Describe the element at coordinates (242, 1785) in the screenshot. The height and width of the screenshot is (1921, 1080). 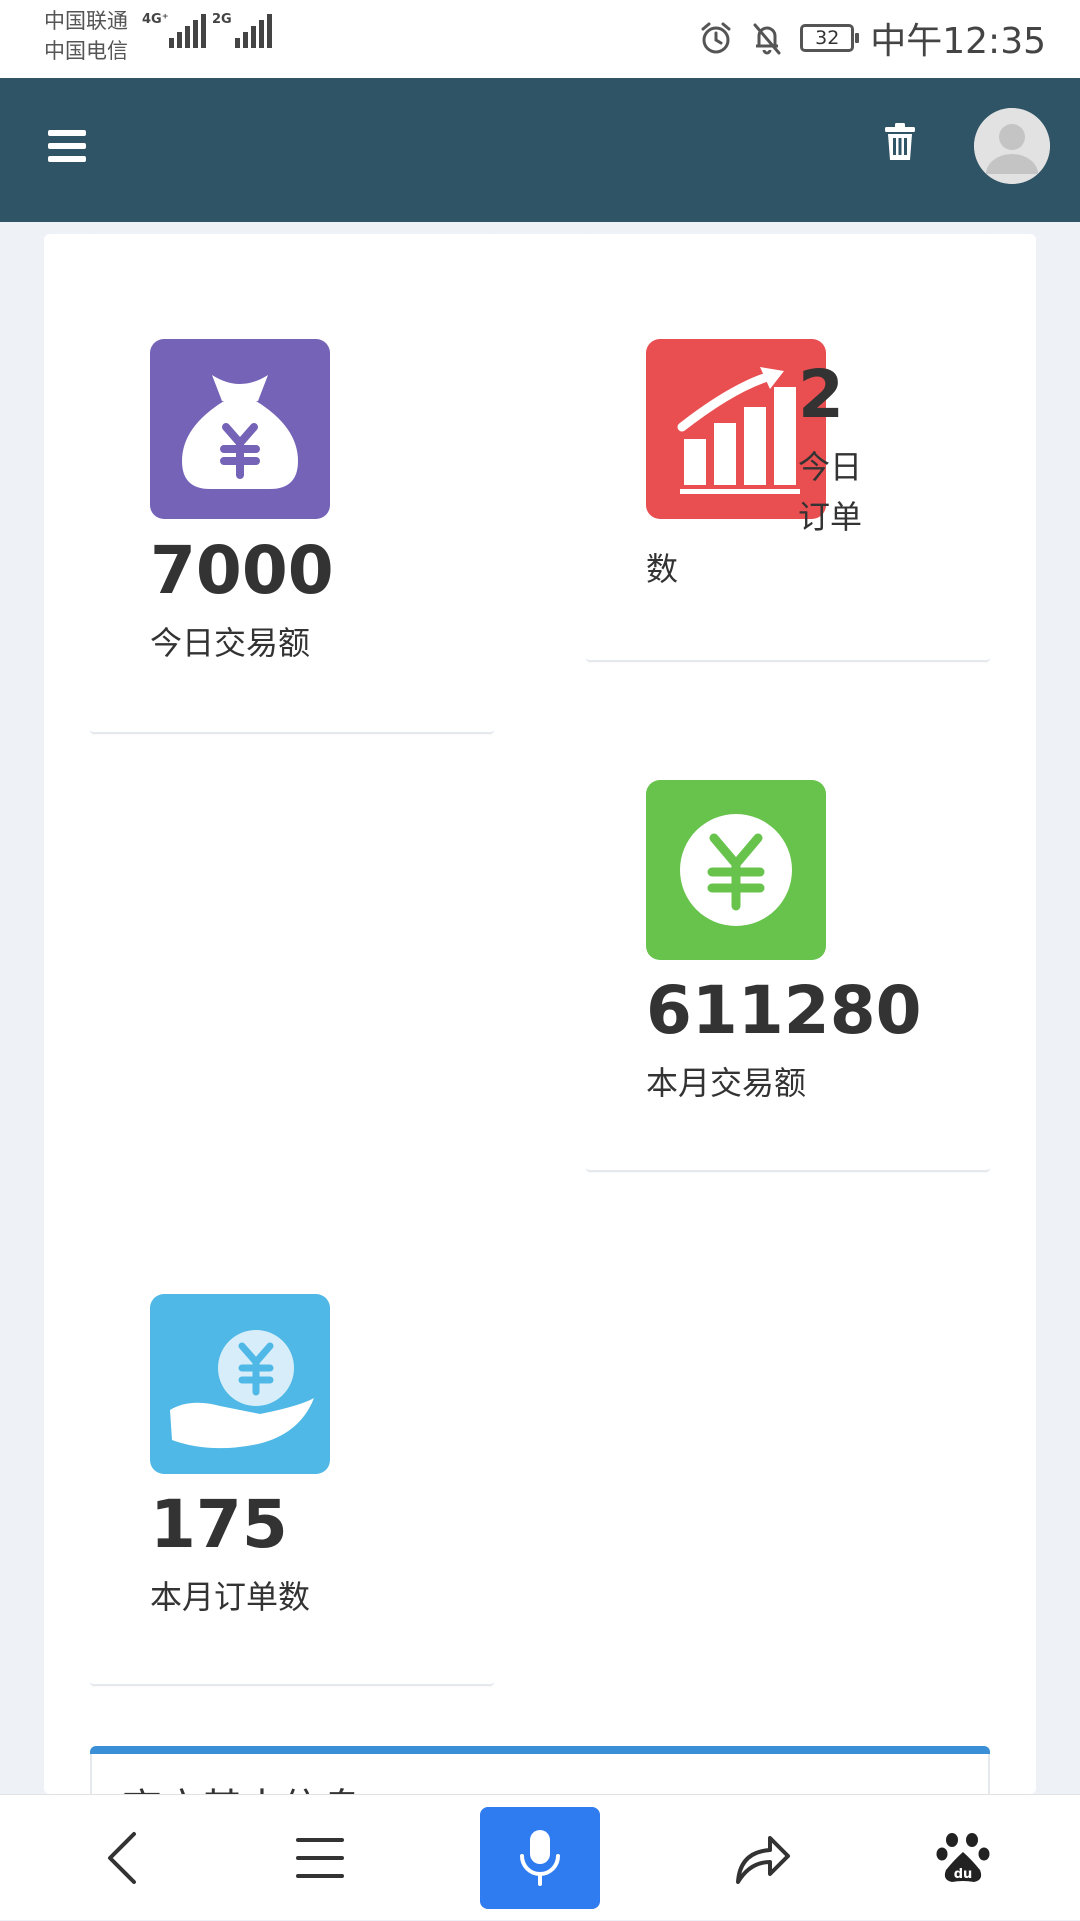
I see `notice-title: 商户基本信息` at that location.